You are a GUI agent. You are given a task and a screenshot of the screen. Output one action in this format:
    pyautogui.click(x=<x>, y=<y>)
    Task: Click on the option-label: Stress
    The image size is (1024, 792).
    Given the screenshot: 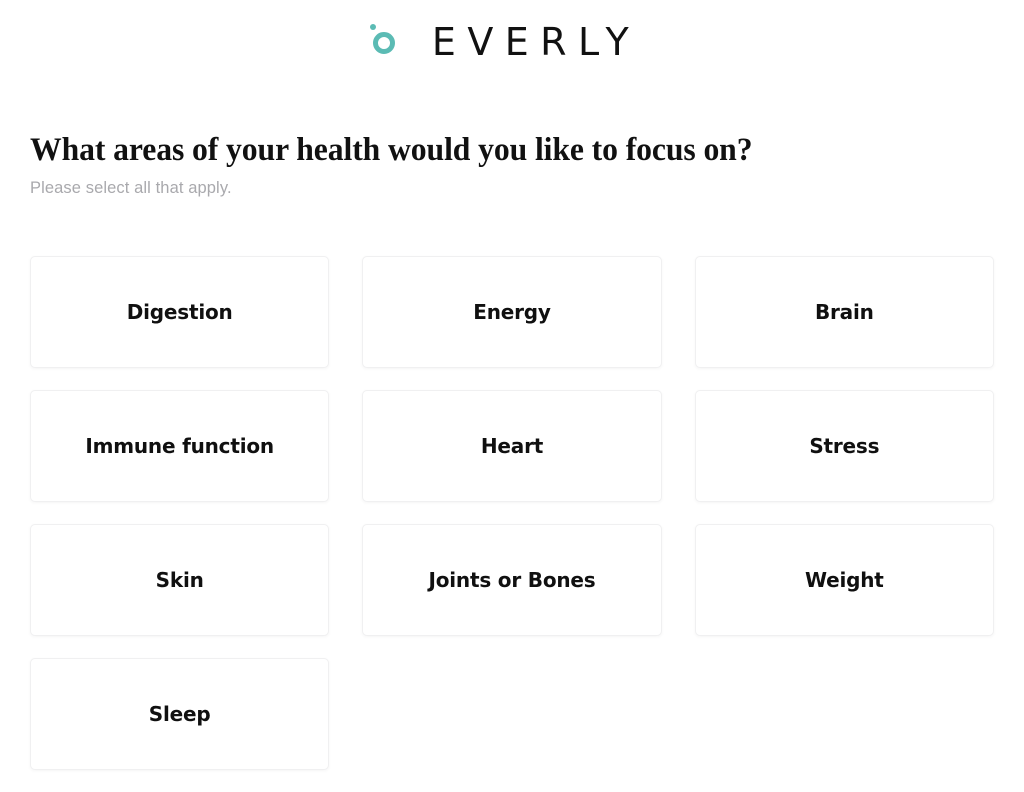 What is the action you would take?
    pyautogui.click(x=844, y=446)
    